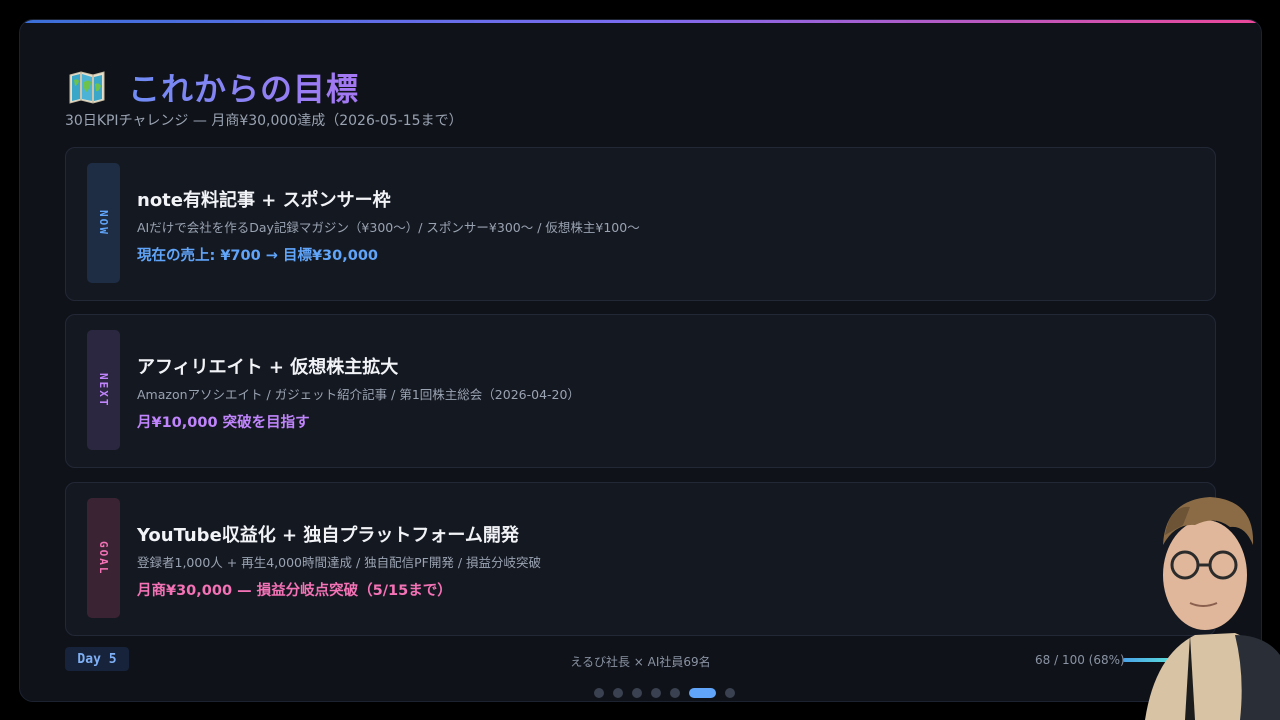 This screenshot has height=720, width=1280. I want to click on card-emphasis: 月¥10,000 突破を目指す, so click(223, 423).